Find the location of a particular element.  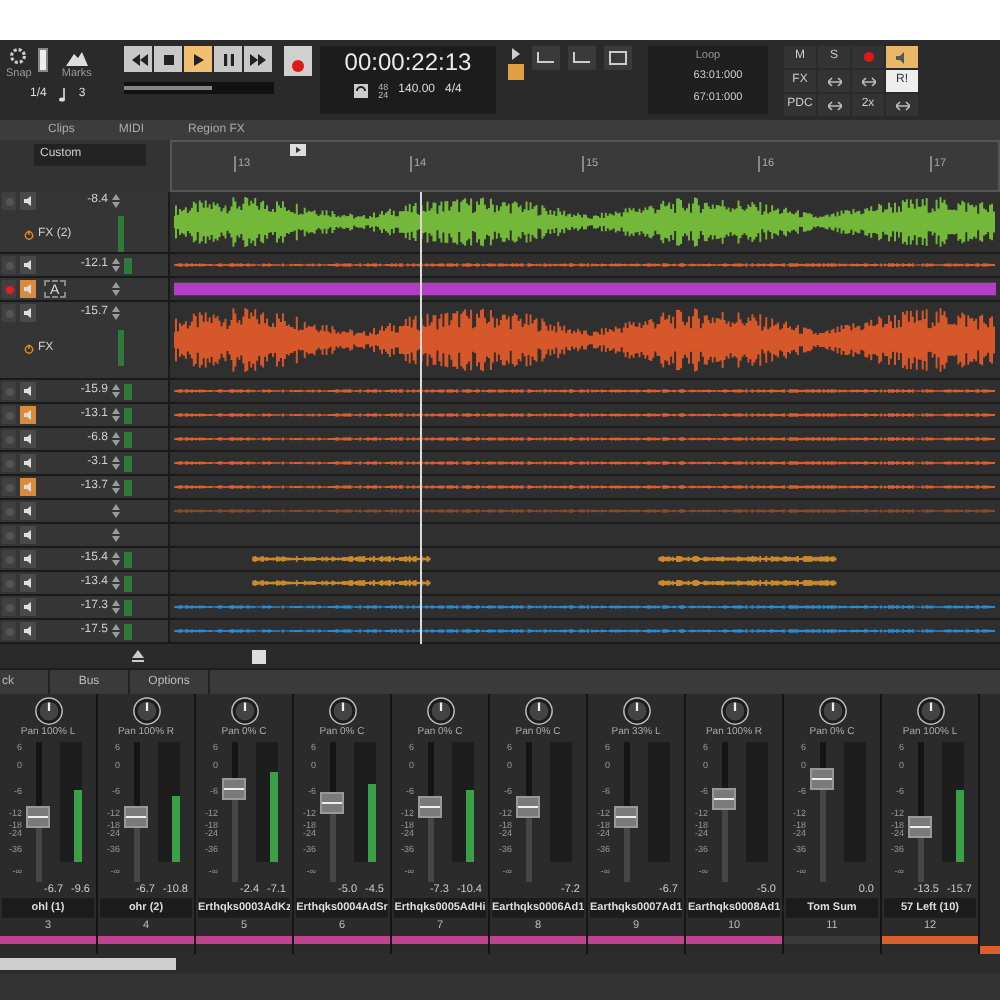

scrub-slider is located at coordinates (199, 88).